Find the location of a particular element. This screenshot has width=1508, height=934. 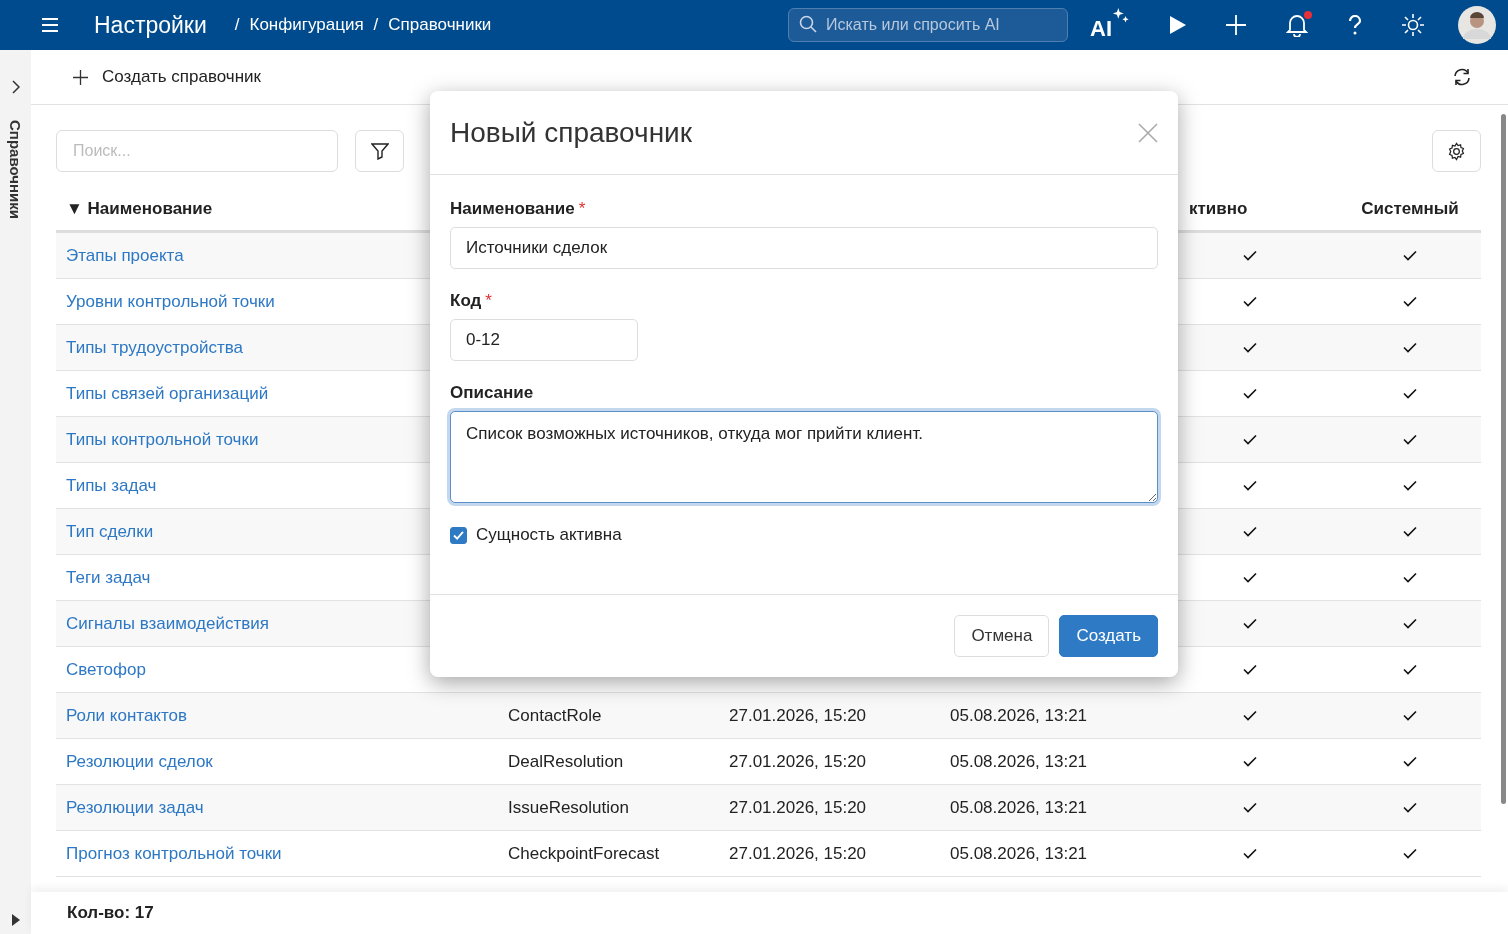

field-label: Код * is located at coordinates (471, 301).